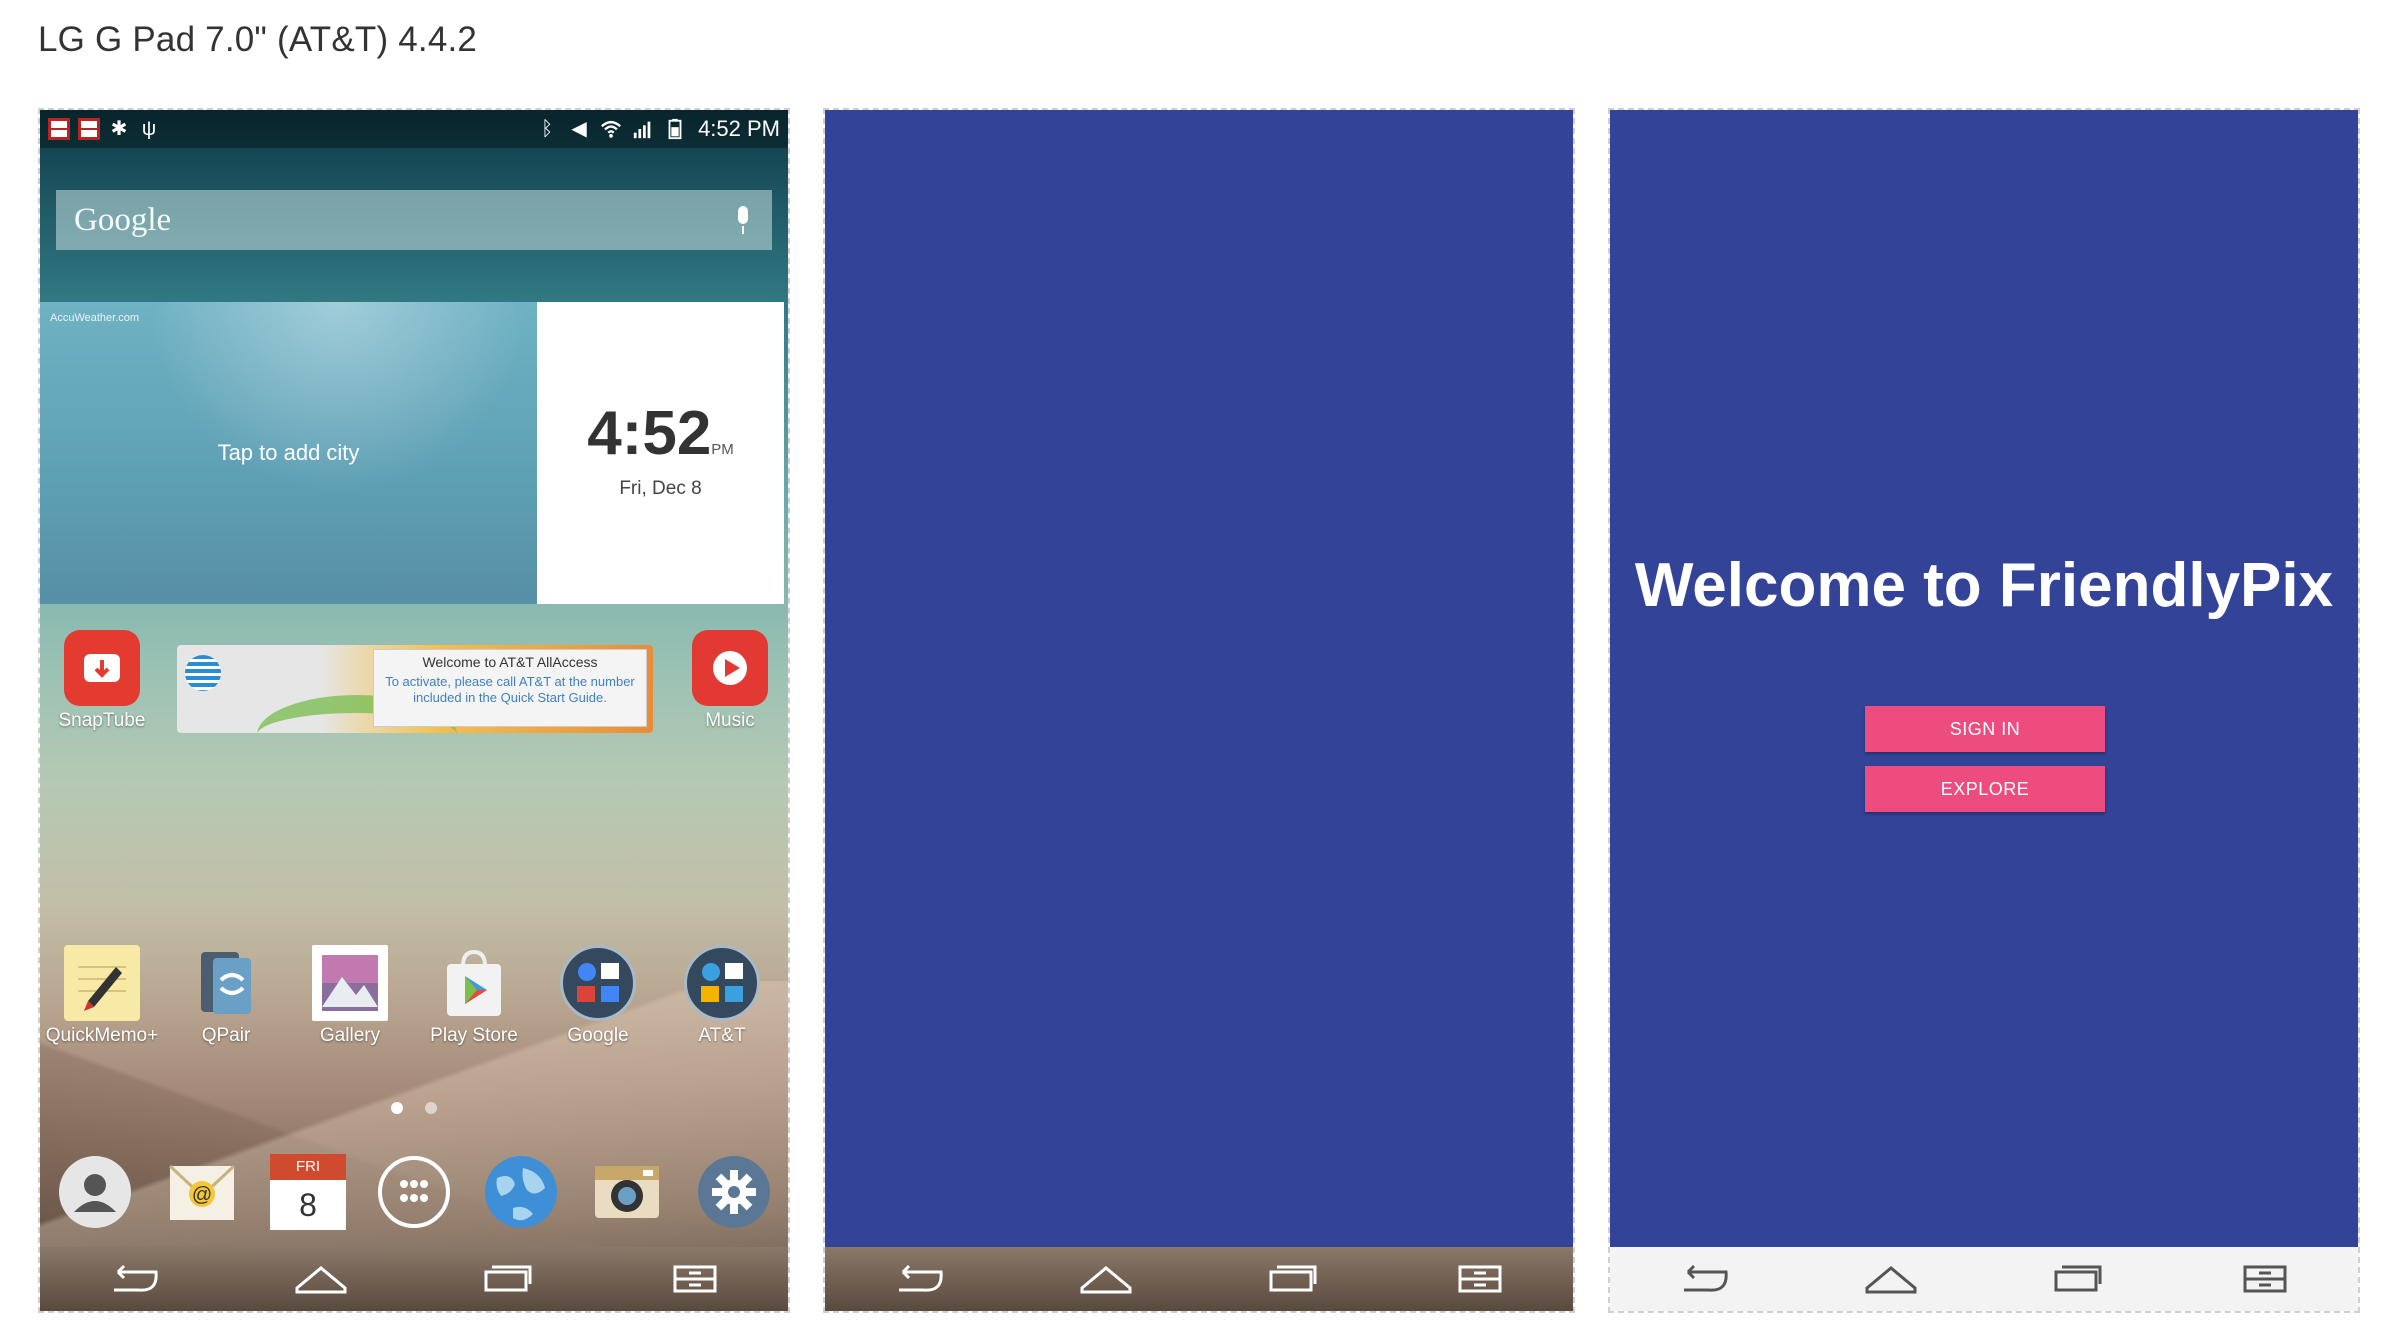 The height and width of the screenshot is (1336, 2392). I want to click on app-google-folder: Google, so click(598, 996).